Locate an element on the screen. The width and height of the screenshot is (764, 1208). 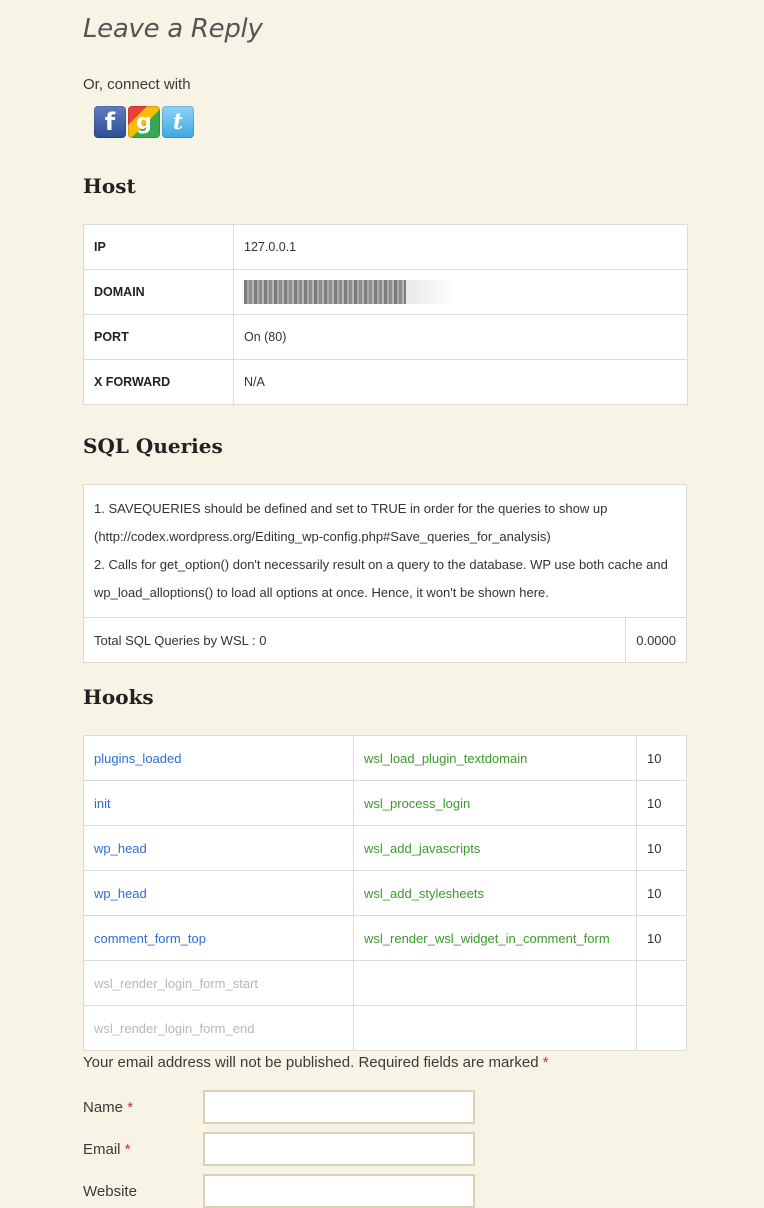
hook-name-link: plugins_loaded is located at coordinates (218, 758).